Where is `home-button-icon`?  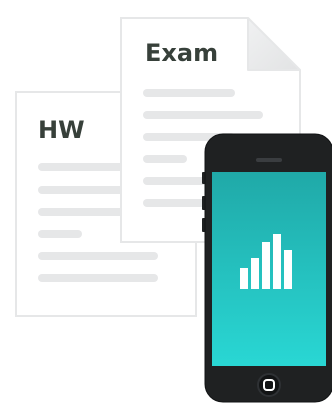
home-button-icon is located at coordinates (269, 385).